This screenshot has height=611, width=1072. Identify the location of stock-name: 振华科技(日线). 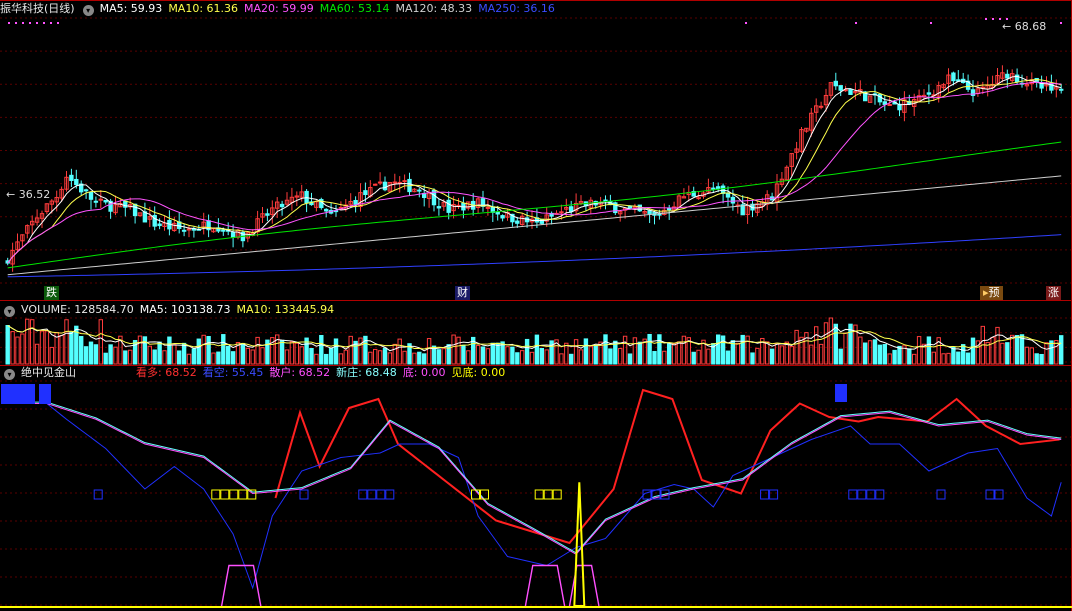
(37, 8).